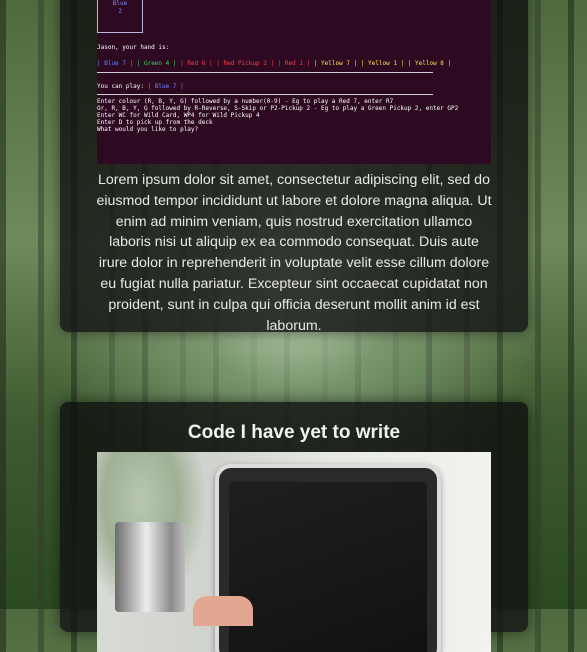 Image resolution: width=587 pixels, height=652 pixels. What do you see at coordinates (223, 611) in the screenshot?
I see `hand-image` at bounding box center [223, 611].